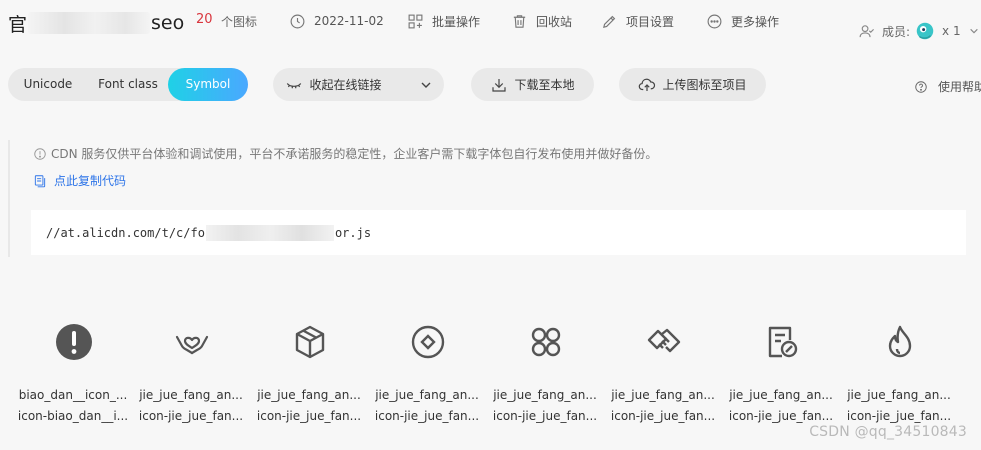  I want to click on project-settings-button: 项目设置, so click(637, 21).